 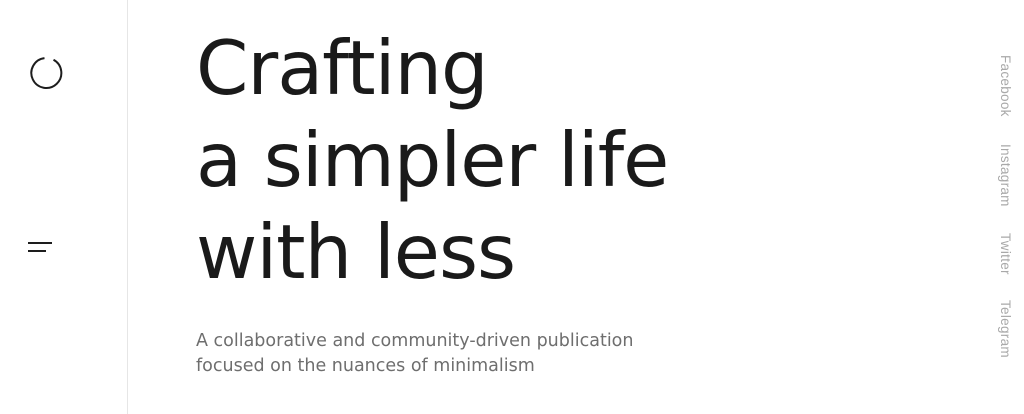 I want to click on menu-line-bottom, so click(x=37, y=251).